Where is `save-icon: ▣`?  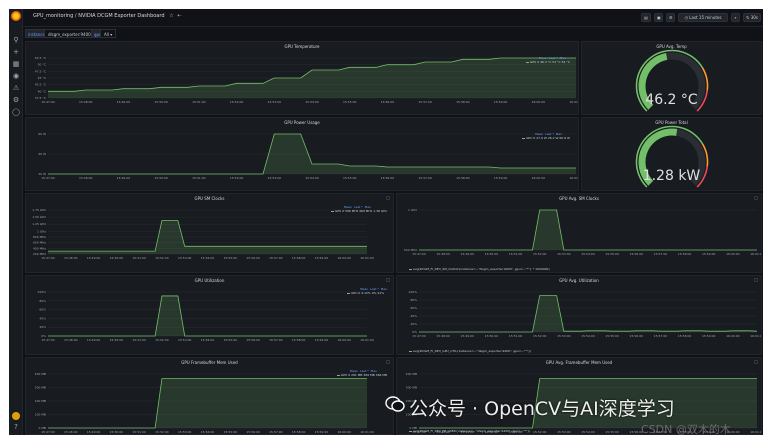
save-icon: ▣ is located at coordinates (658, 17).